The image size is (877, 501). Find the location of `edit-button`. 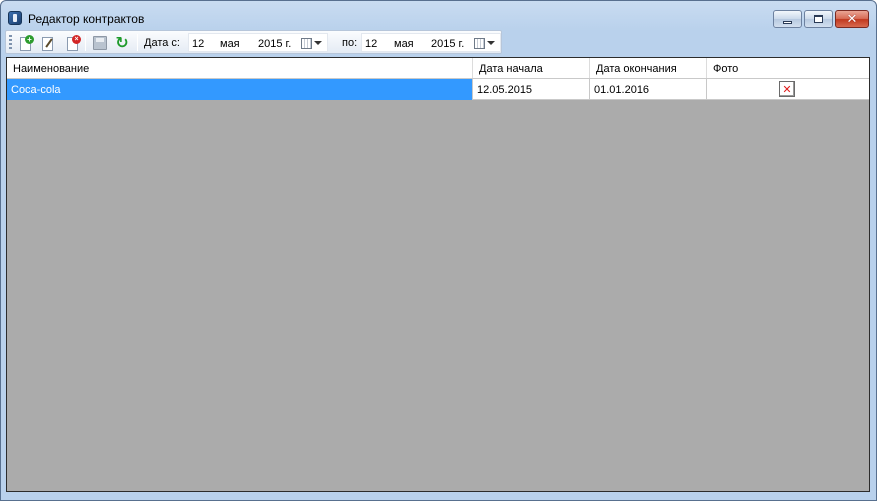

edit-button is located at coordinates (48, 42).